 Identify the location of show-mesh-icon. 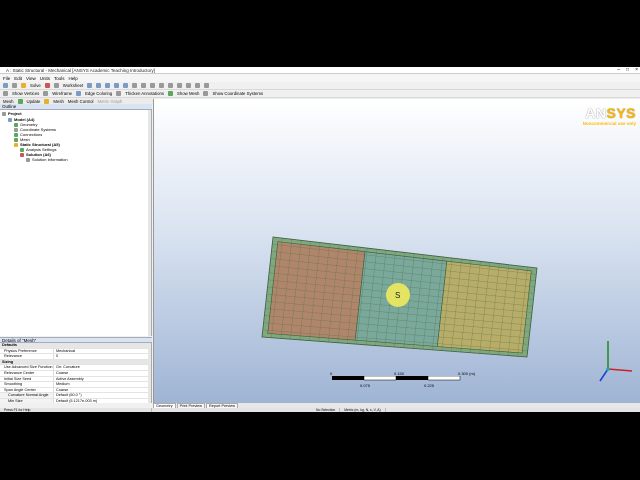
(170, 93).